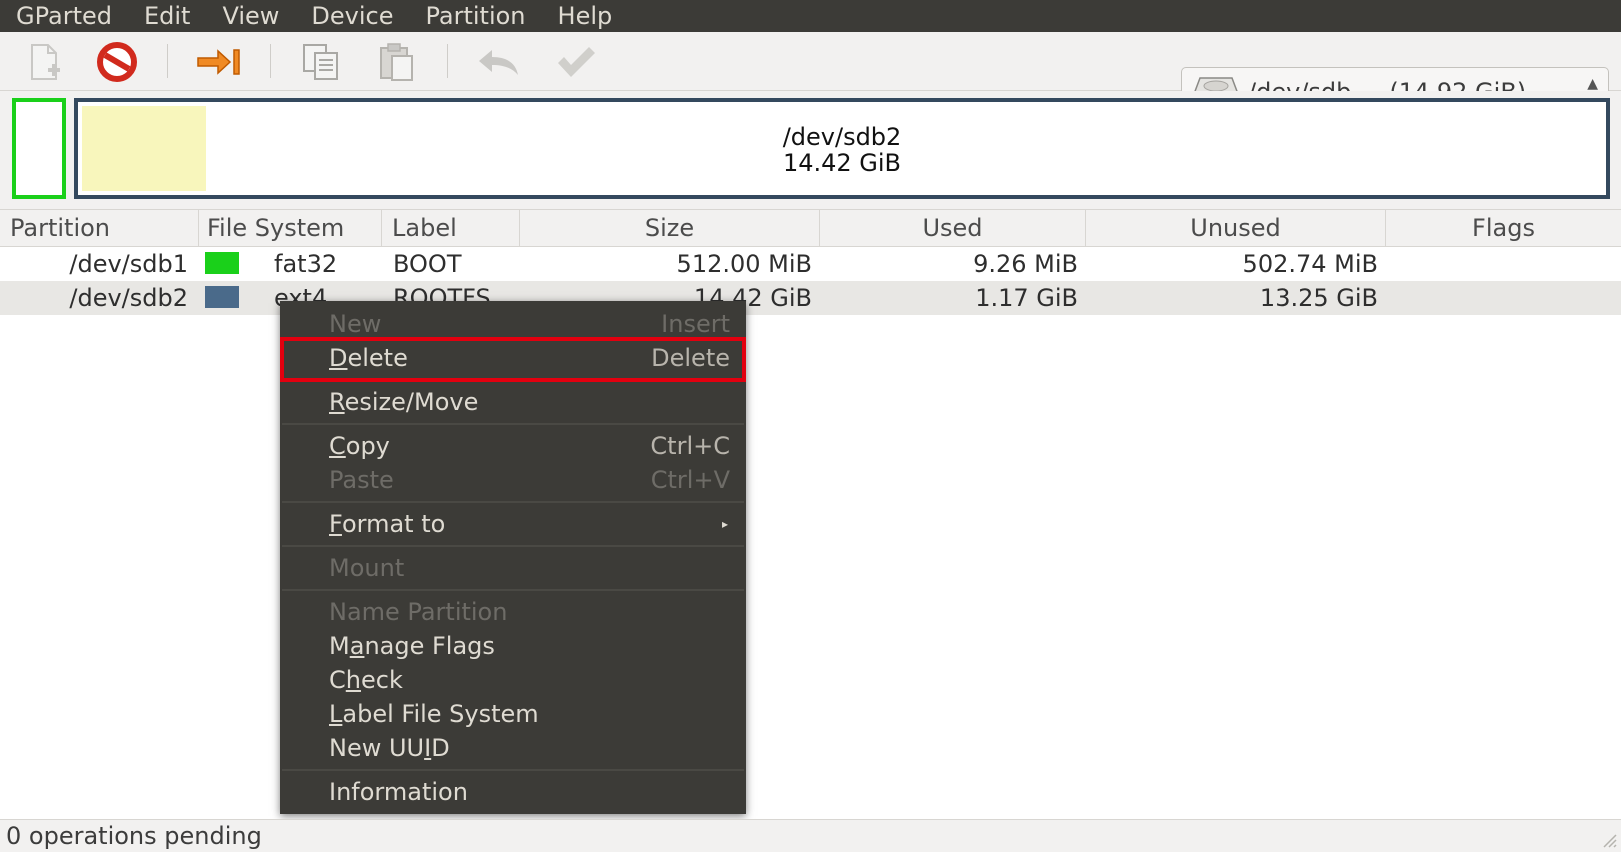 The image size is (1621, 852). What do you see at coordinates (418, 612) in the screenshot?
I see `menu-item-name-partition-label: Name Partition` at bounding box center [418, 612].